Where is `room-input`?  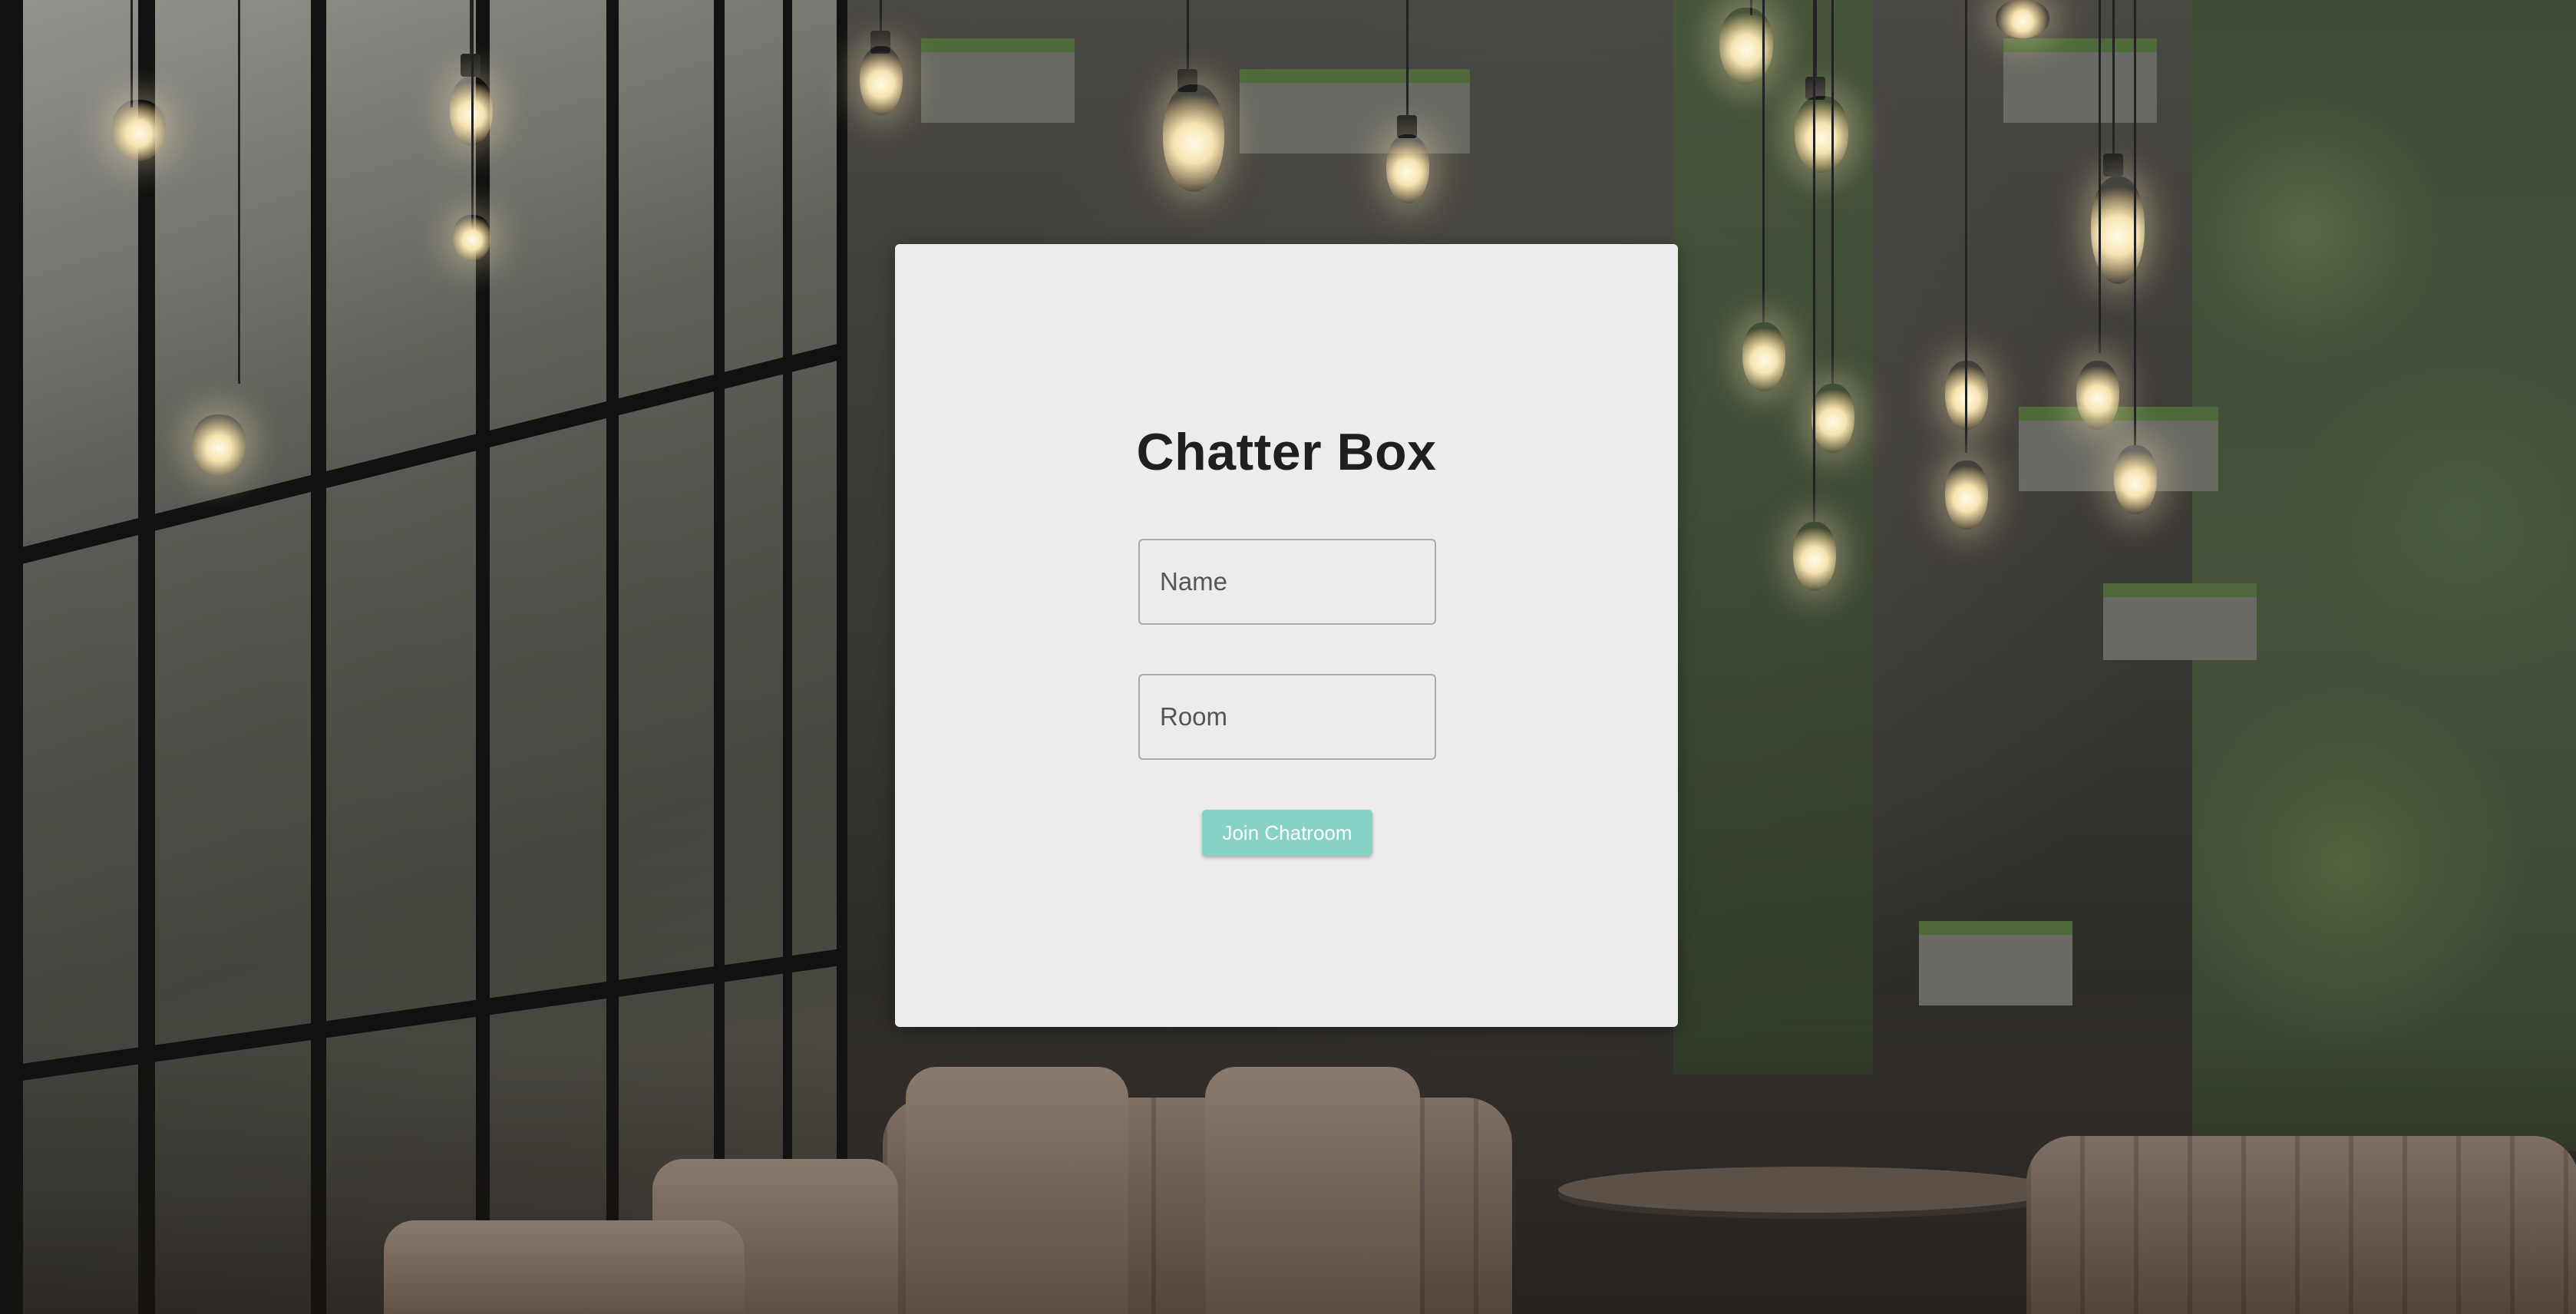
room-input is located at coordinates (1287, 717).